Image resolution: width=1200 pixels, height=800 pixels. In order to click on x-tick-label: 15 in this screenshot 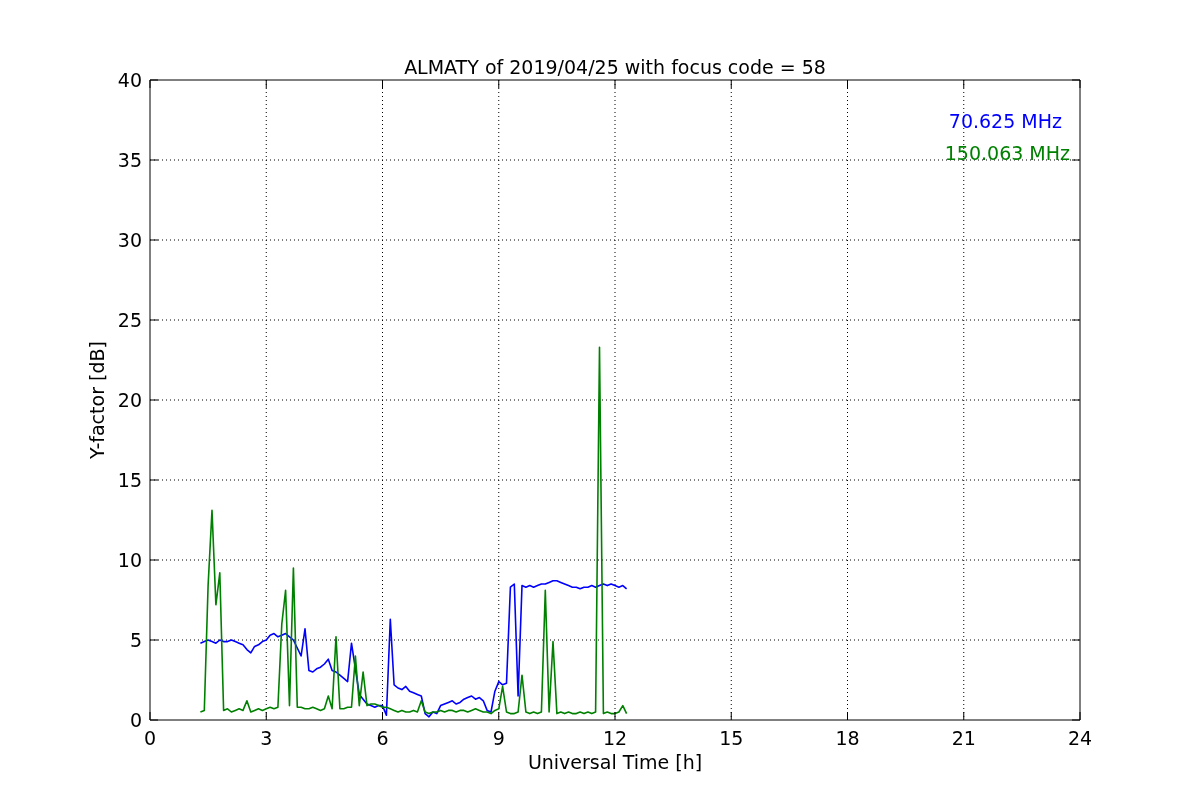, I will do `click(731, 738)`.